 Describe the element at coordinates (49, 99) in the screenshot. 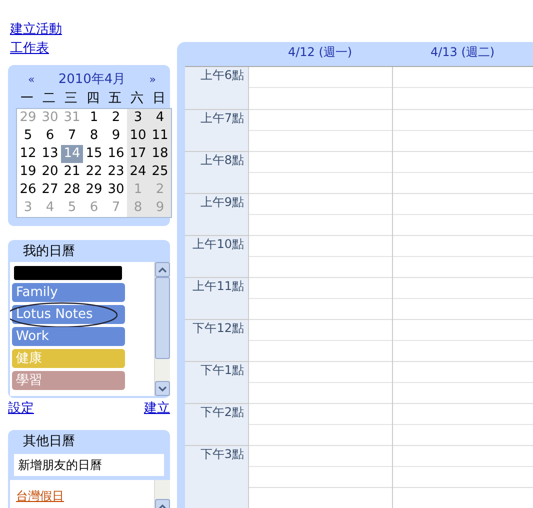

I see `weekday-label: 二` at that location.